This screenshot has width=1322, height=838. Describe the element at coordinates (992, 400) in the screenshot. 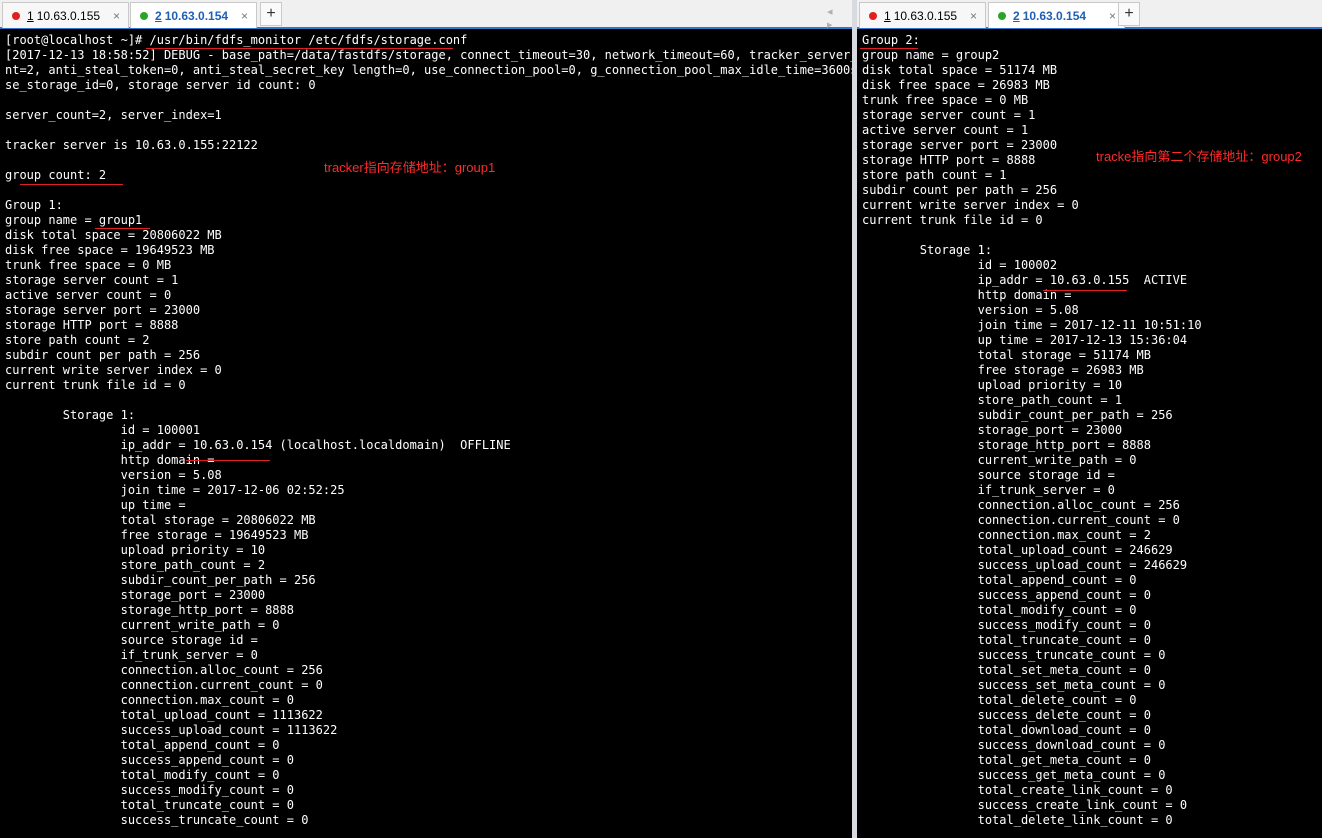

I see `terminal-line: store_path_count = 1` at that location.